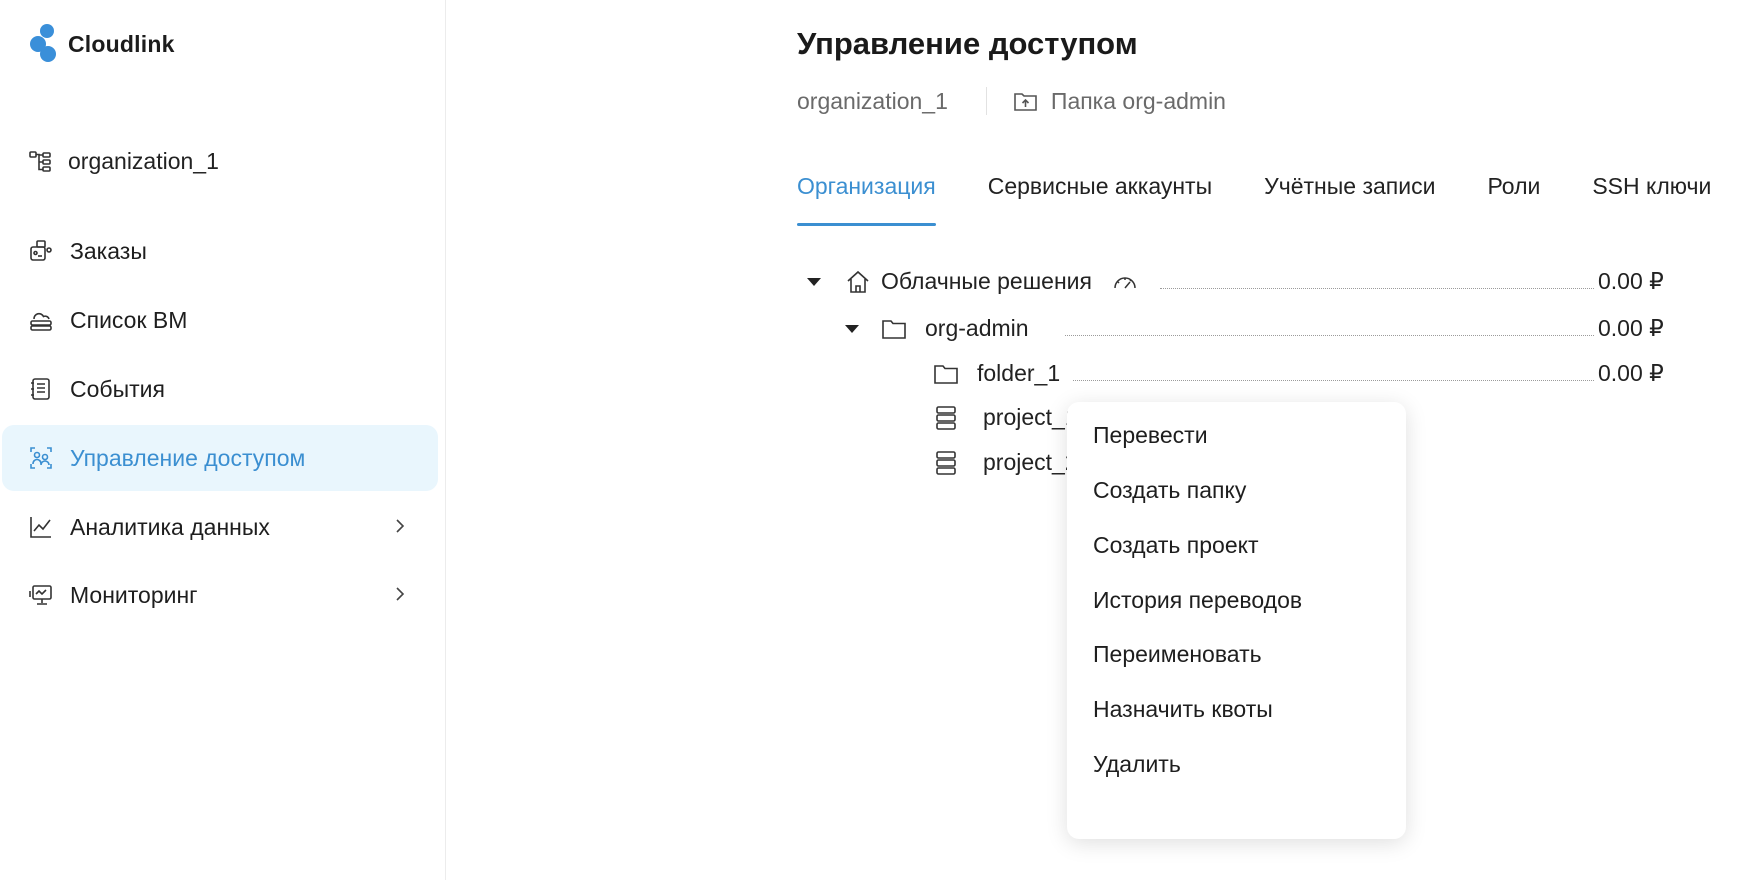  Describe the element at coordinates (1349, 198) in the screenshot. I see `tab-accounts: Учётные записи` at that location.